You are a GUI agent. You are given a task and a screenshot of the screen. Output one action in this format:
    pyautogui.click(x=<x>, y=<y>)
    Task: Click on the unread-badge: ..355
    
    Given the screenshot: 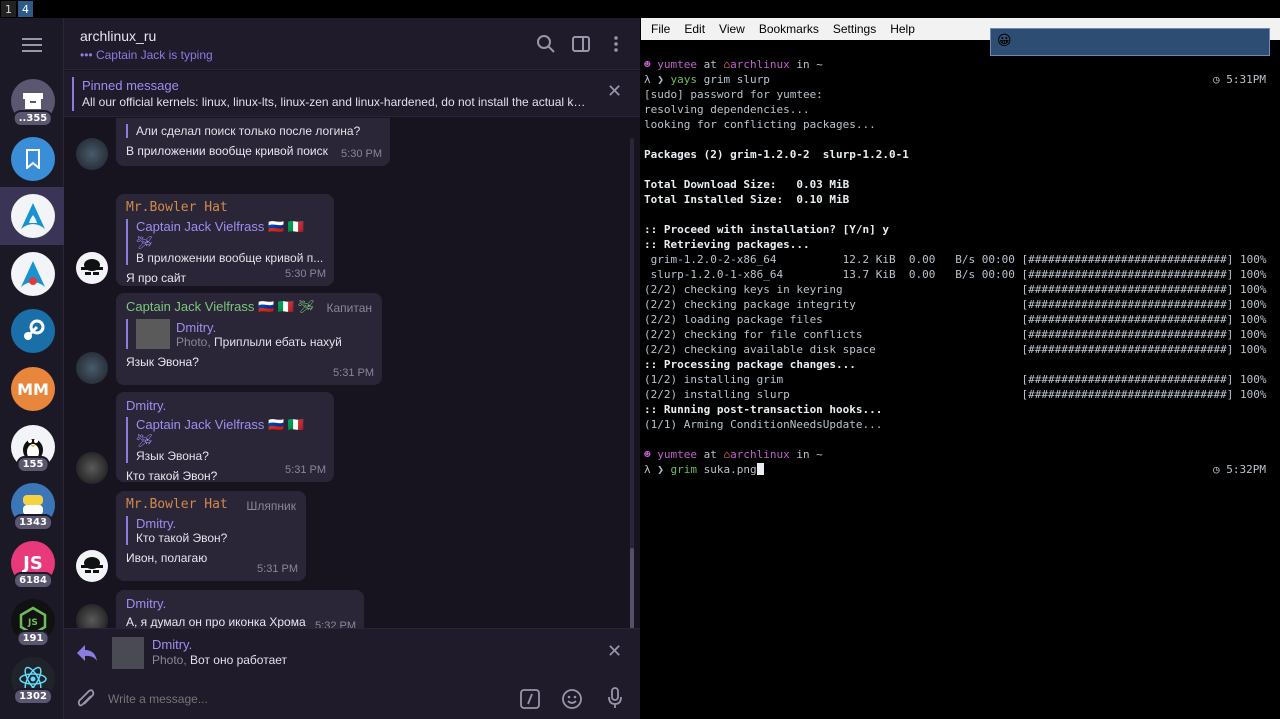 What is the action you would take?
    pyautogui.click(x=33, y=118)
    